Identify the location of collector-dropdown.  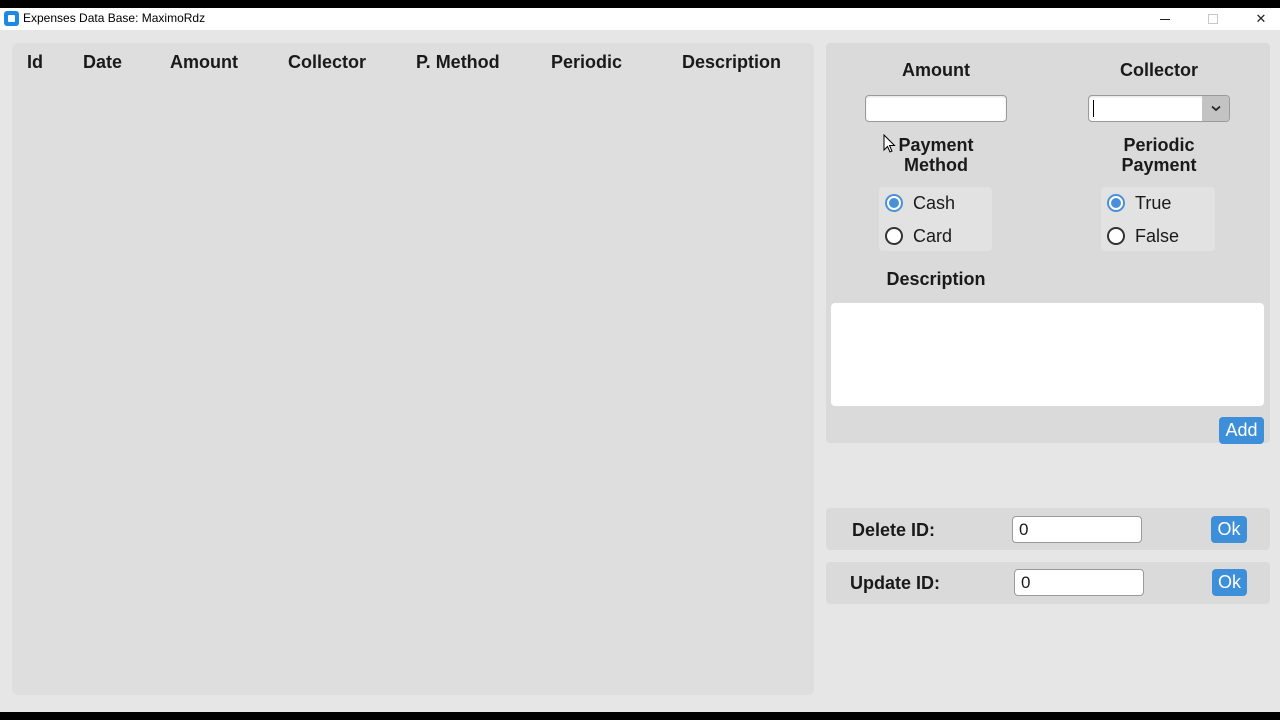
(1159, 108).